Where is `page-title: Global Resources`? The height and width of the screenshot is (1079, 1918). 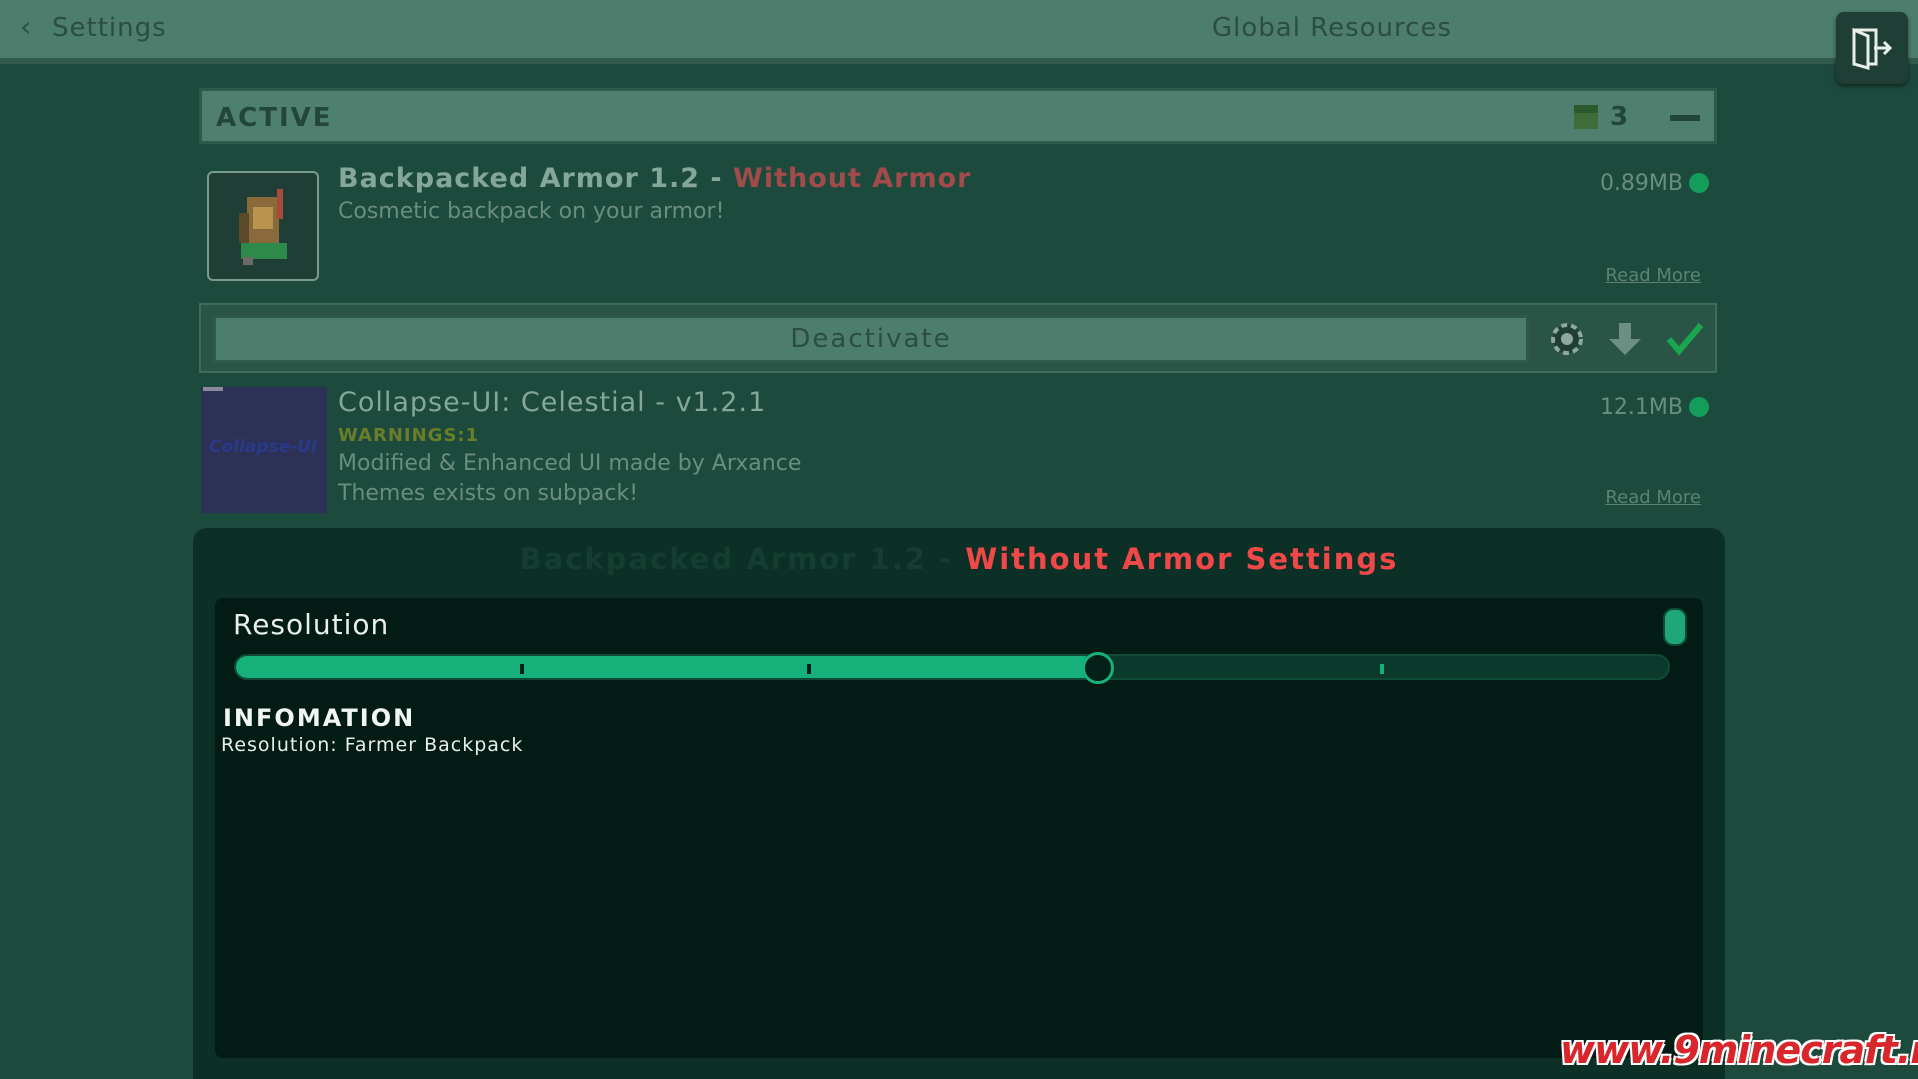 page-title: Global Resources is located at coordinates (1332, 28).